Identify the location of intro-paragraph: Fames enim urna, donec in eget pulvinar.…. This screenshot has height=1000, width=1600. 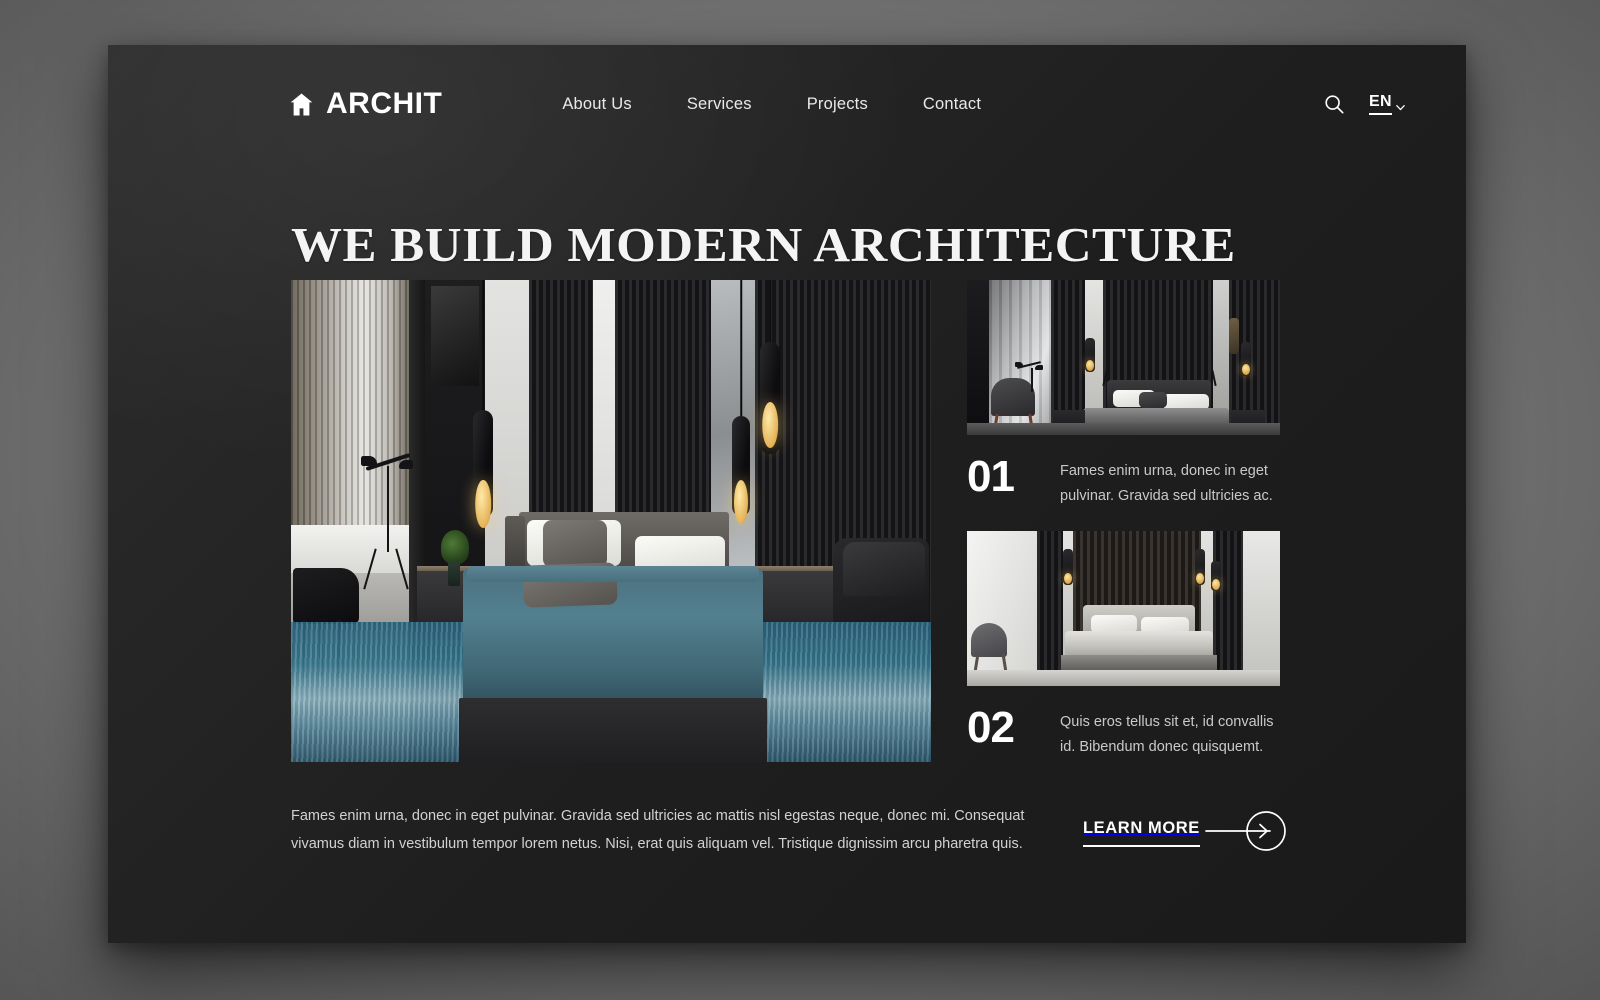
(658, 830).